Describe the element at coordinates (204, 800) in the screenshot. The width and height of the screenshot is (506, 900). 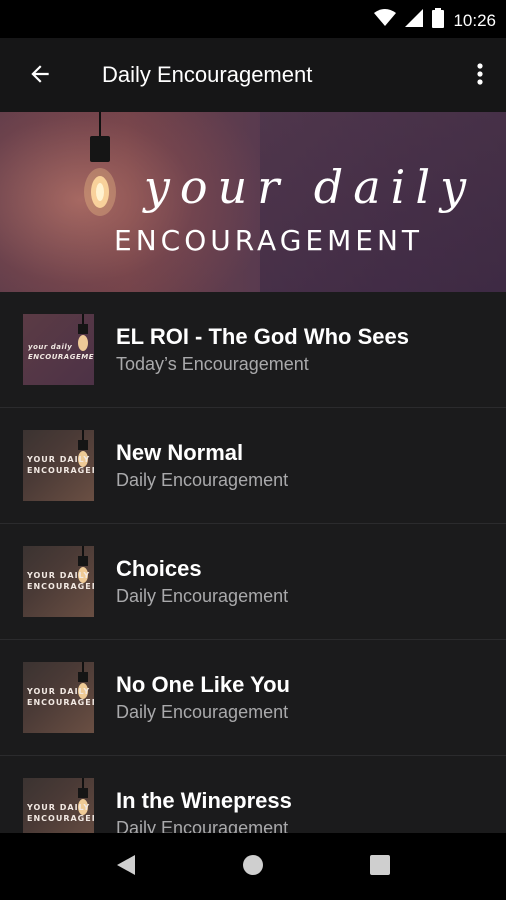
I see `item-title: In the Winepress` at that location.